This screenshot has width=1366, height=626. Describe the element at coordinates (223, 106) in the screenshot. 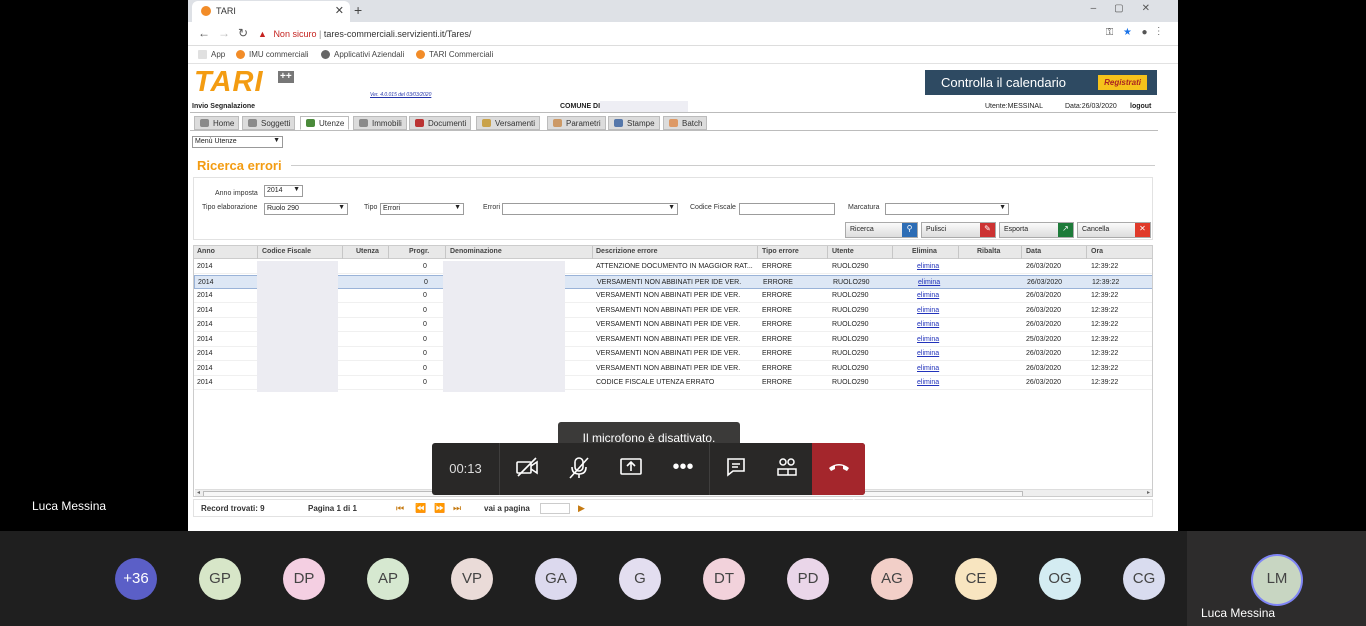

I see `invio-segnalazione-link: Invio Segnalazione` at that location.